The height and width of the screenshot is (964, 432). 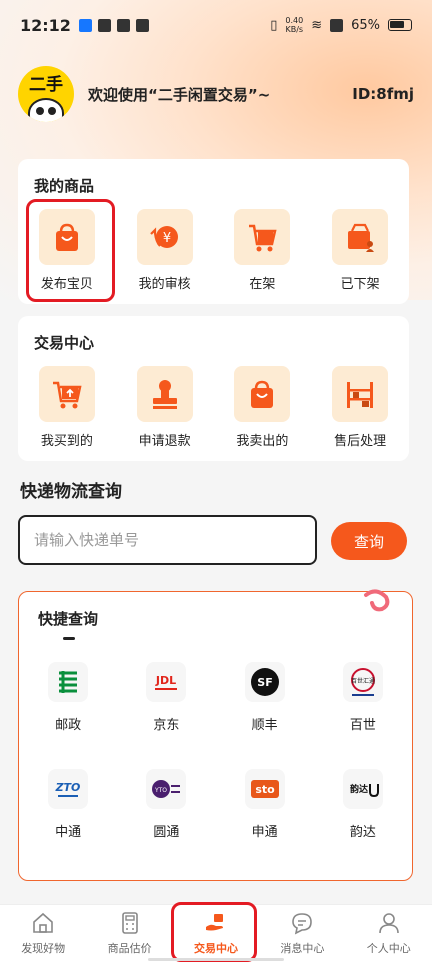 What do you see at coordinates (216, 25) in the screenshot?
I see `status-bar: 12:12 ▯ 0.40 KB/s ≋ 65%` at bounding box center [216, 25].